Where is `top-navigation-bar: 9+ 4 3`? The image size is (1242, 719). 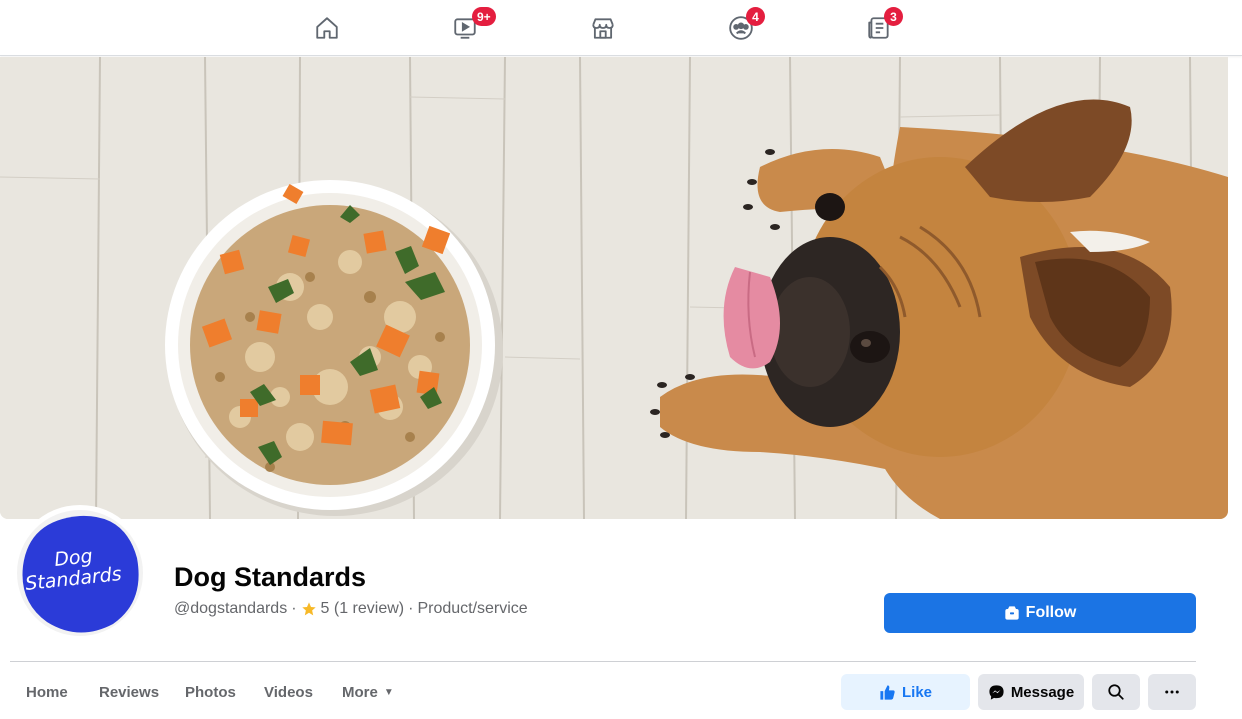
top-navigation-bar: 9+ 4 3 is located at coordinates (621, 28).